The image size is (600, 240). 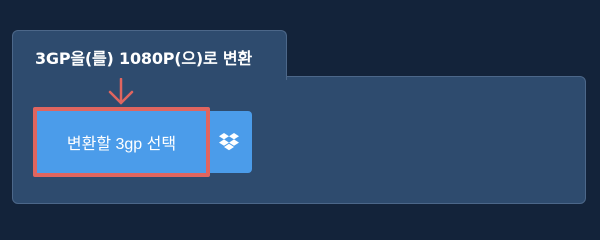 What do you see at coordinates (121, 142) in the screenshot?
I see `select-file-button: 변환할 3gp 선택` at bounding box center [121, 142].